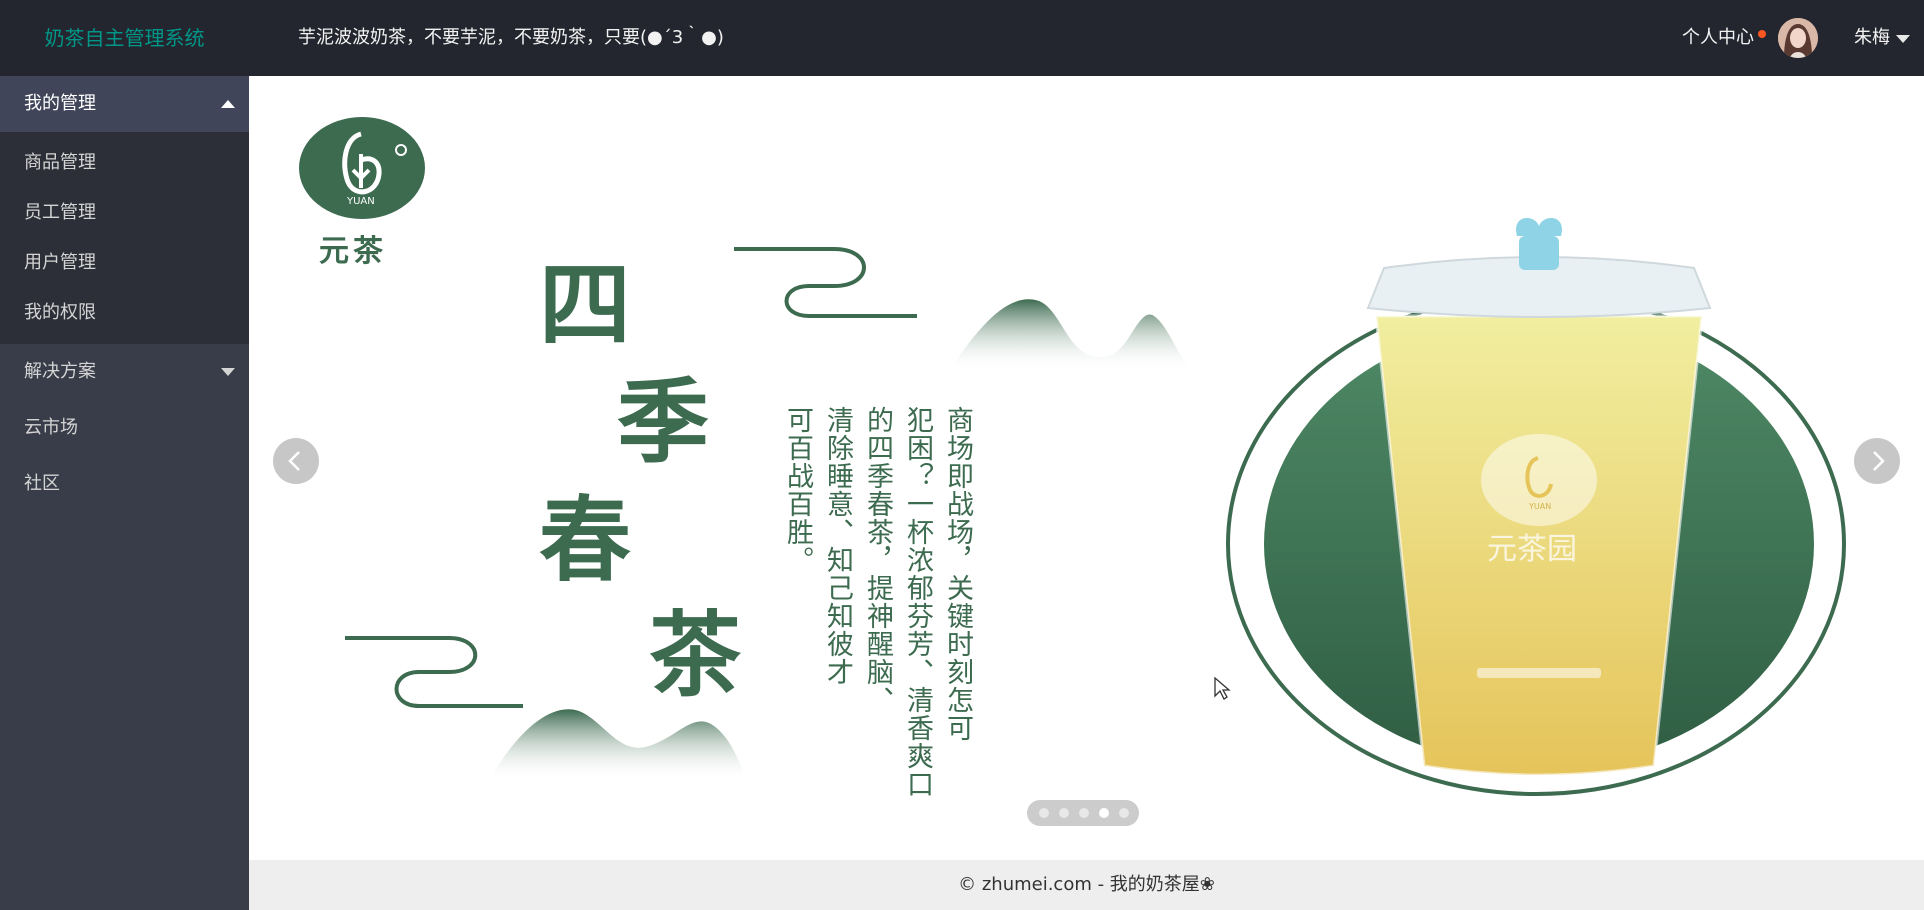 The width and height of the screenshot is (1924, 910). I want to click on page-footer: © zhumei.com - 我的奶茶屋❀, so click(1086, 885).